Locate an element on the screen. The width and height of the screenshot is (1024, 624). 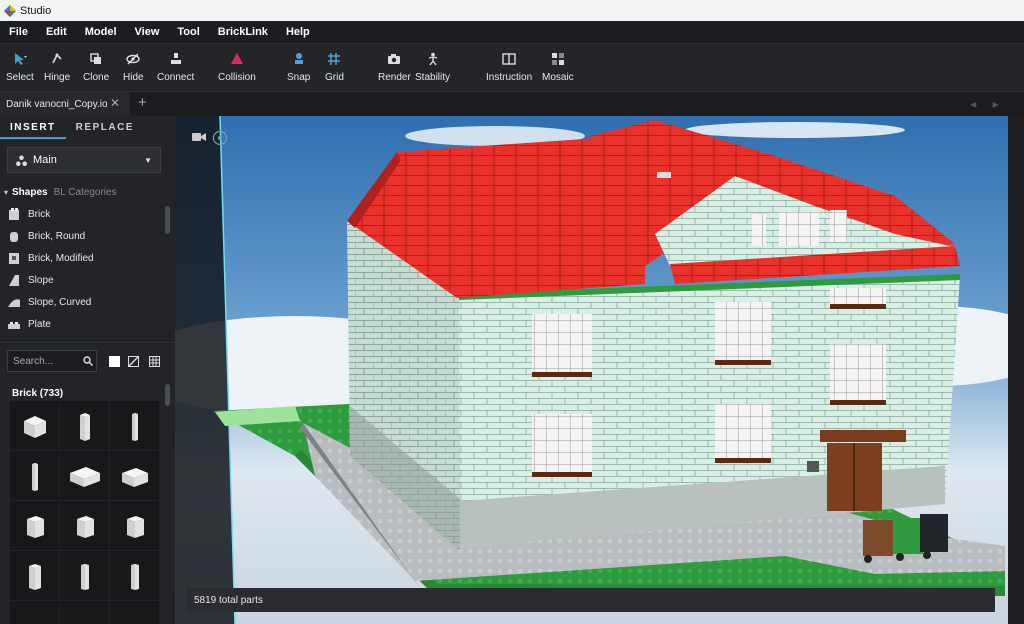
round-brick-icon is located at coordinates (14, 237).